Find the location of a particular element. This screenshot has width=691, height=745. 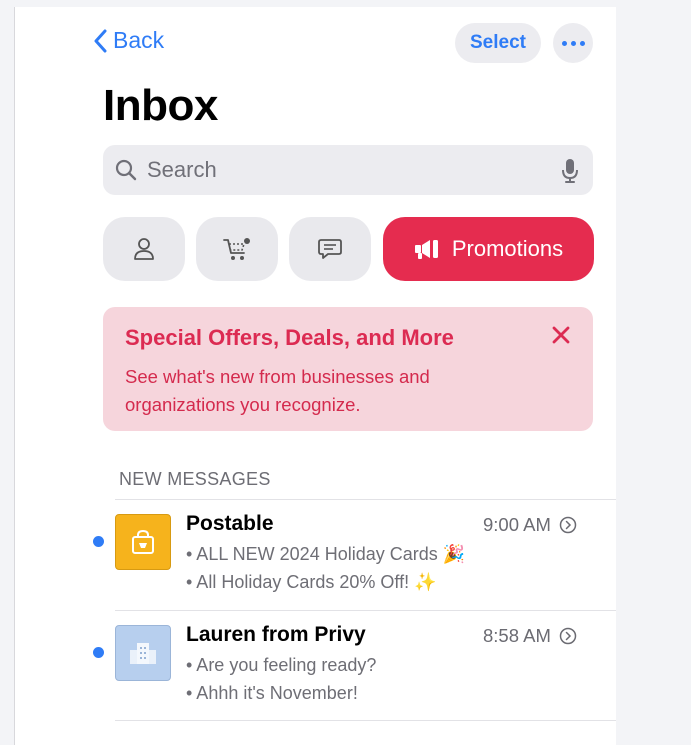

ellipsis-icon is located at coordinates (573, 43).